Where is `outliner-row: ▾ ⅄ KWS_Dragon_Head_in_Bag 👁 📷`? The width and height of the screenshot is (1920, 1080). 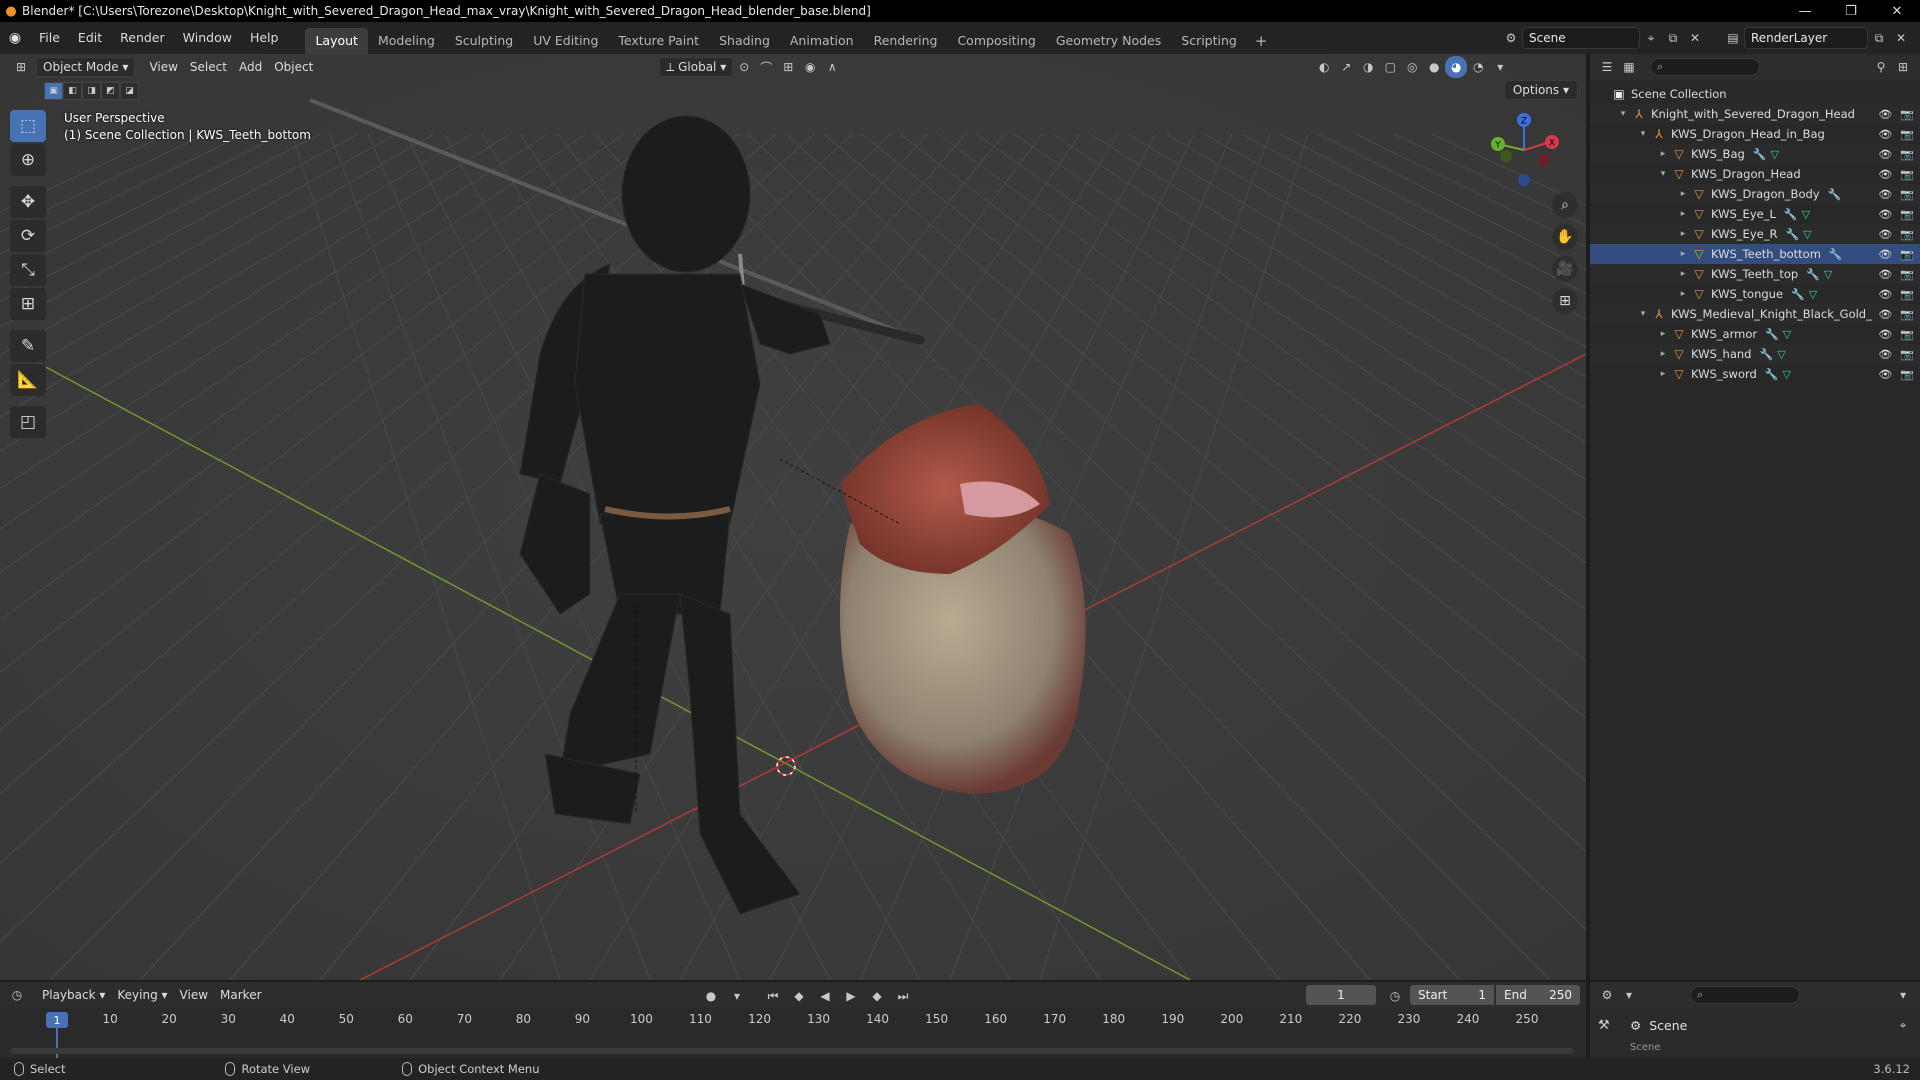 outliner-row: ▾ ⅄ KWS_Dragon_Head_in_Bag 👁 📷 is located at coordinates (1755, 134).